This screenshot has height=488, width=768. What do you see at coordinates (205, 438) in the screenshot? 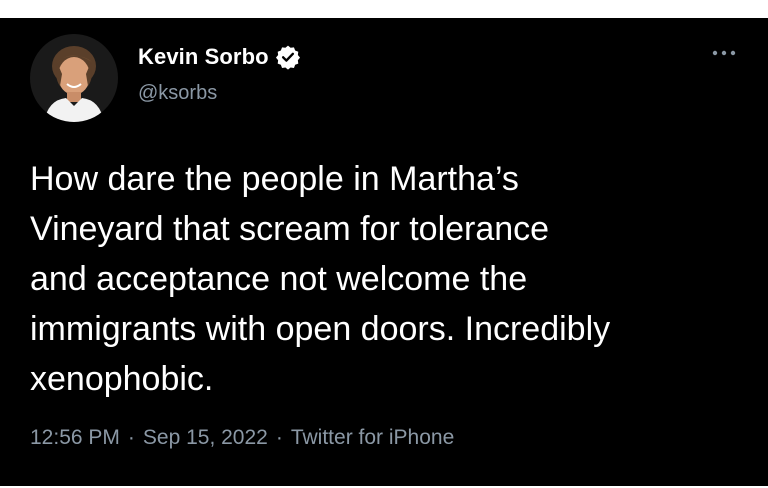
I see `tweet-date: Sep 15, 2022` at bounding box center [205, 438].